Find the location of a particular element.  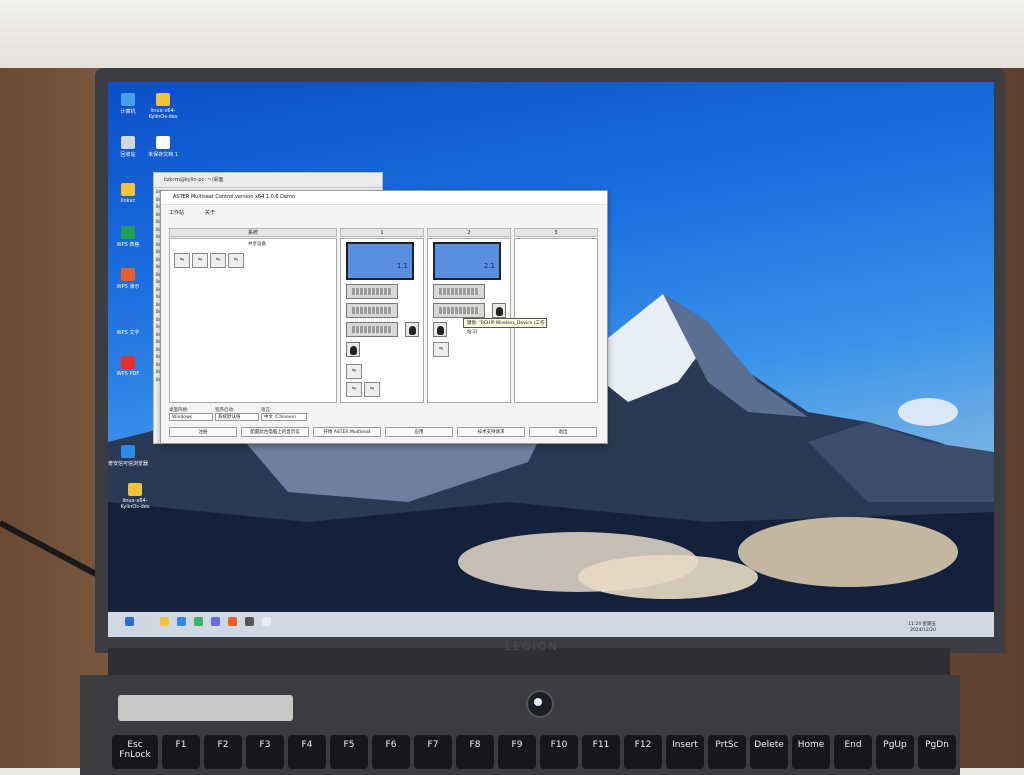

fn-shortcut-bar is located at coordinates (205, 708).